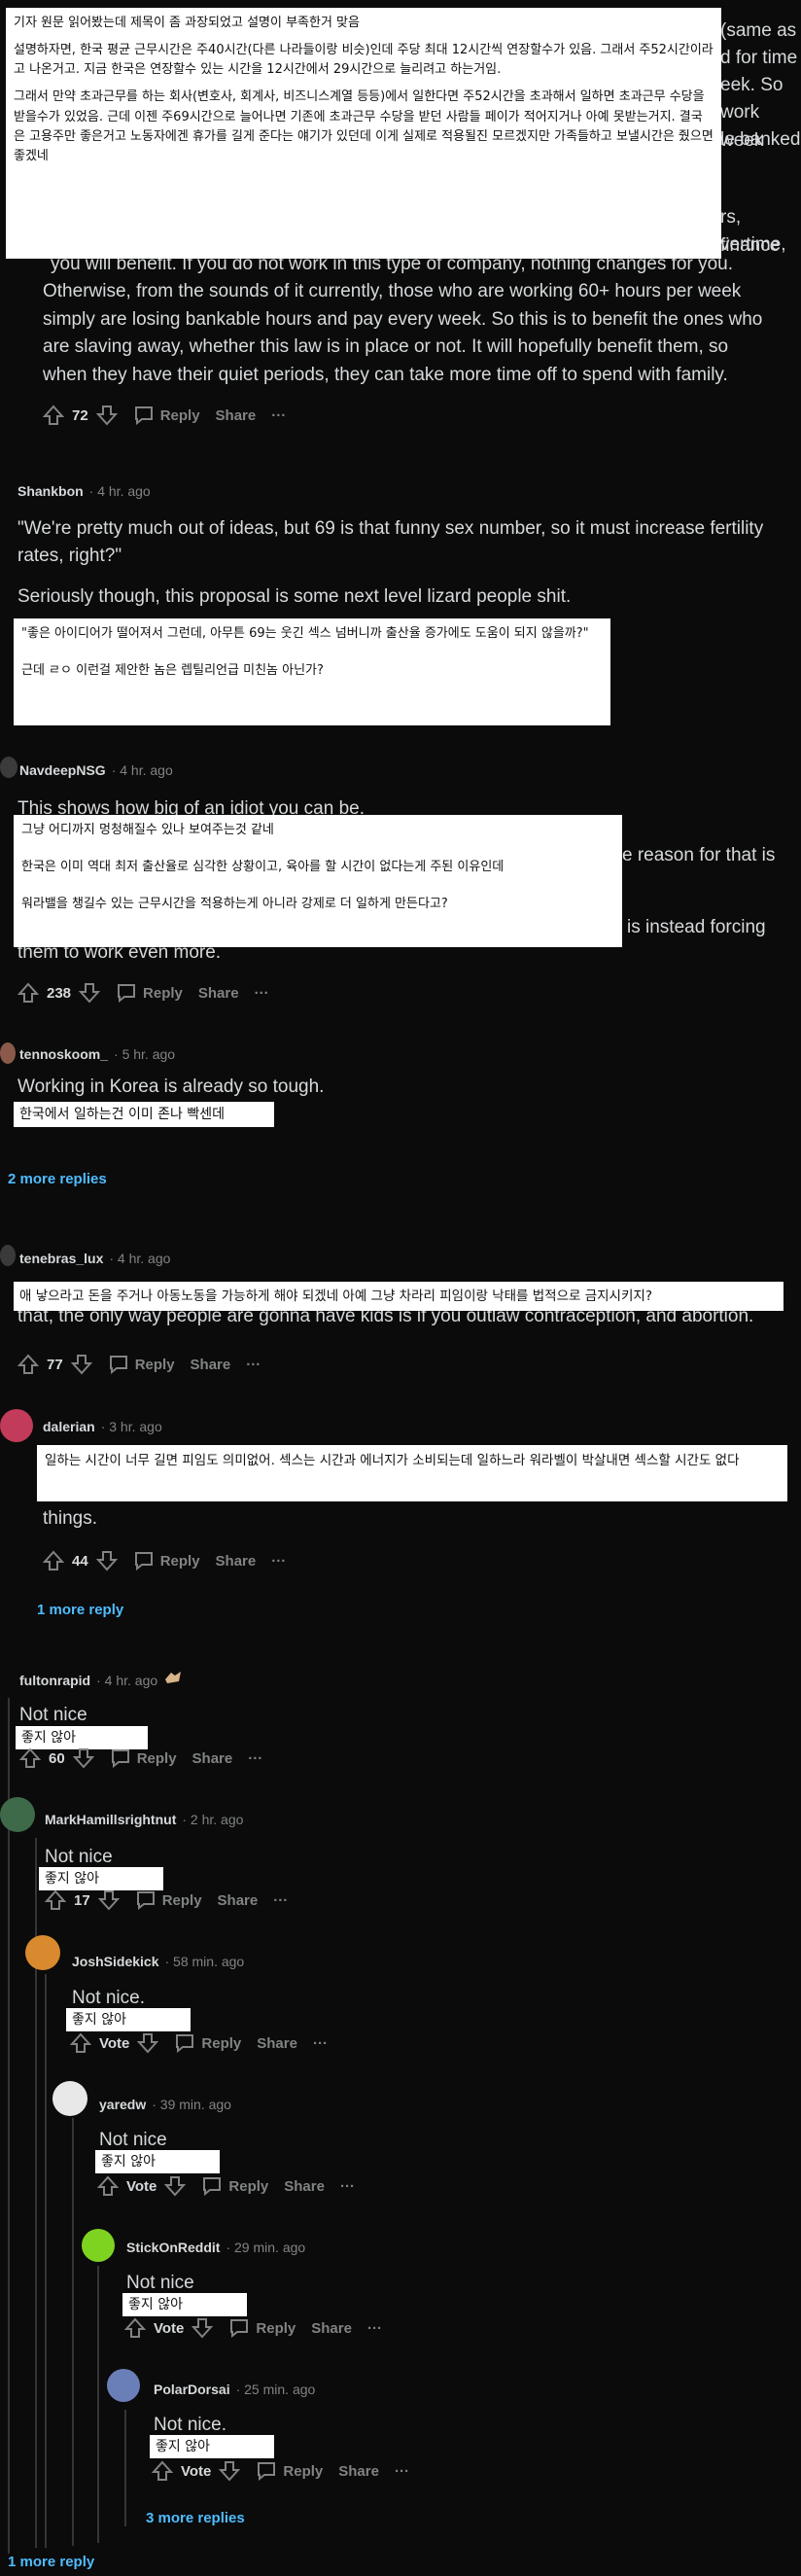  I want to click on username: MarkHamillsrightnut, so click(111, 1820).